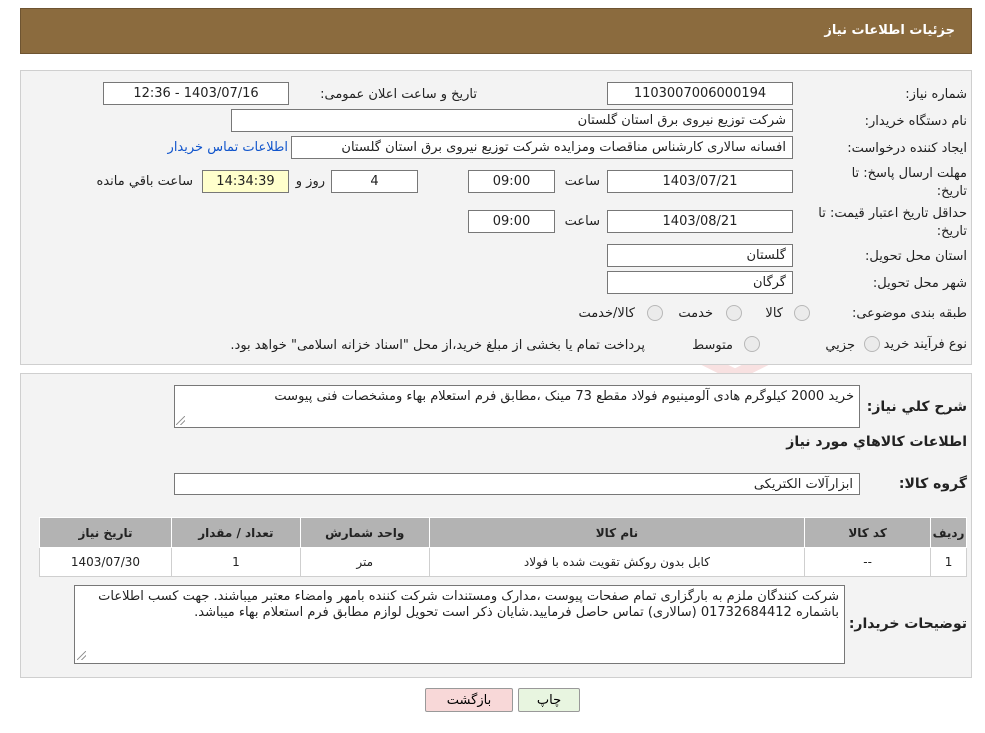 Image resolution: width=985 pixels, height=733 pixels. I want to click on purchase-type-option-minor: جزیي, so click(840, 345).